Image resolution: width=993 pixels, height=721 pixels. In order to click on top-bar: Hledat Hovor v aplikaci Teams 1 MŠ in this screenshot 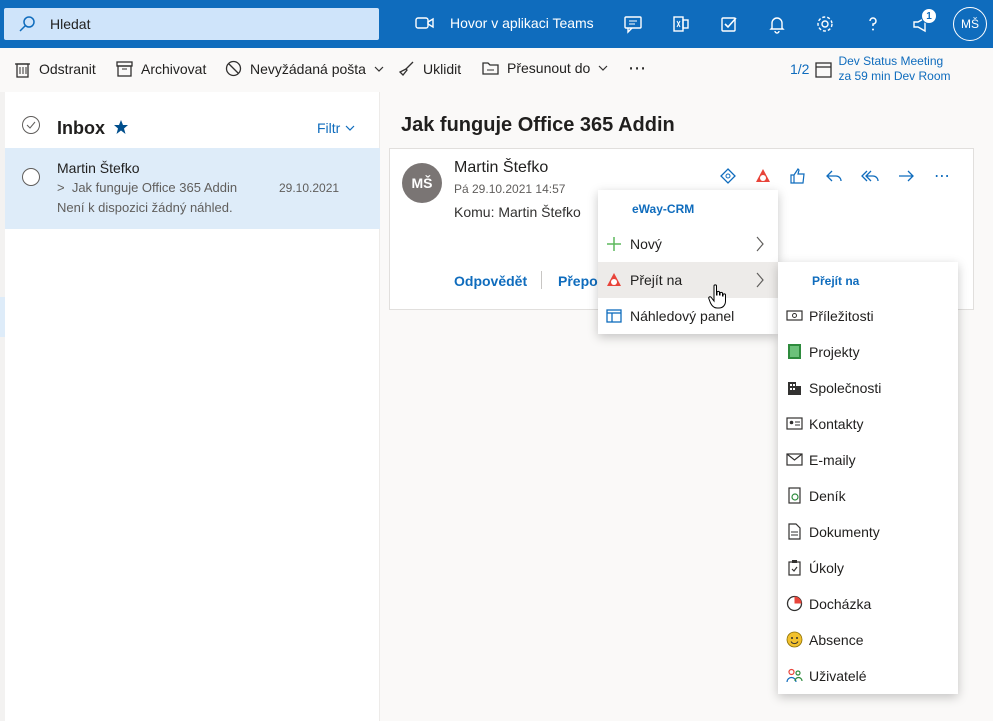, I will do `click(496, 24)`.